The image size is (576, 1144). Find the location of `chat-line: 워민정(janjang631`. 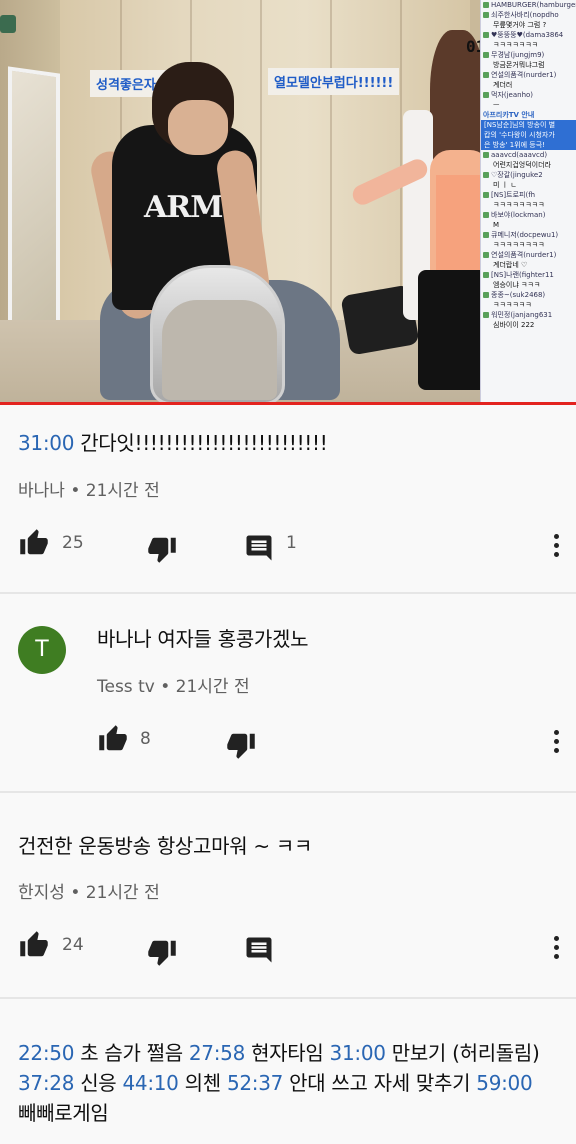

chat-line: 워민정(janjang631 is located at coordinates (528, 315).